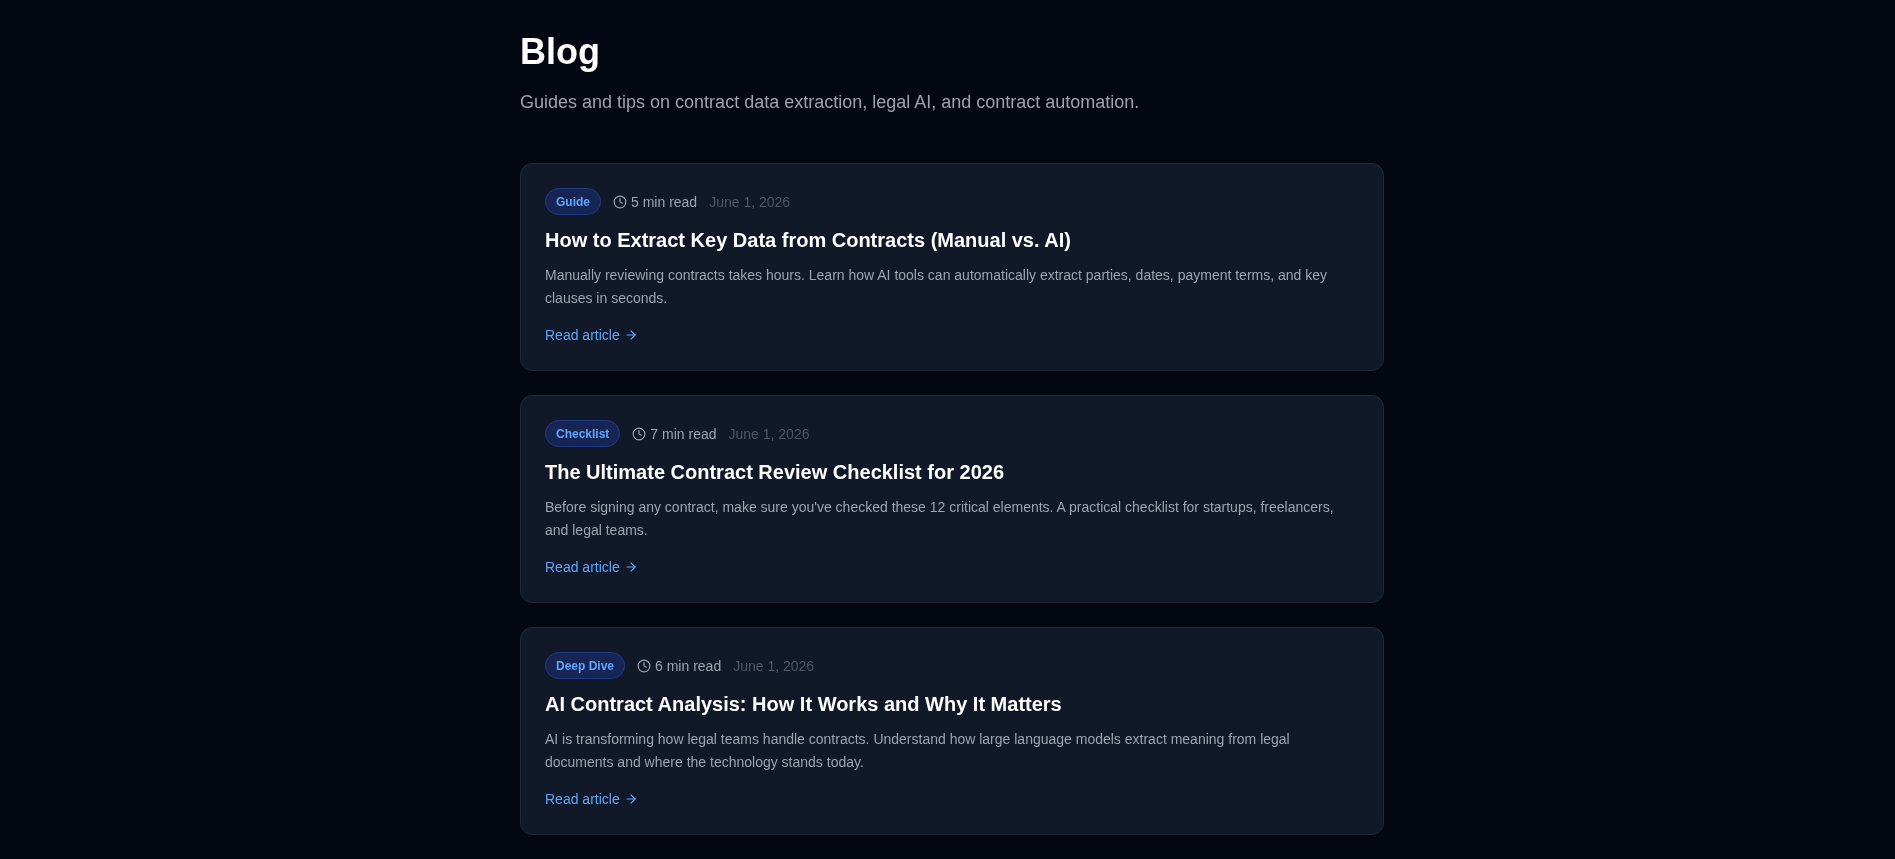  Describe the element at coordinates (683, 433) in the screenshot. I see `read-time: 7 min read` at that location.